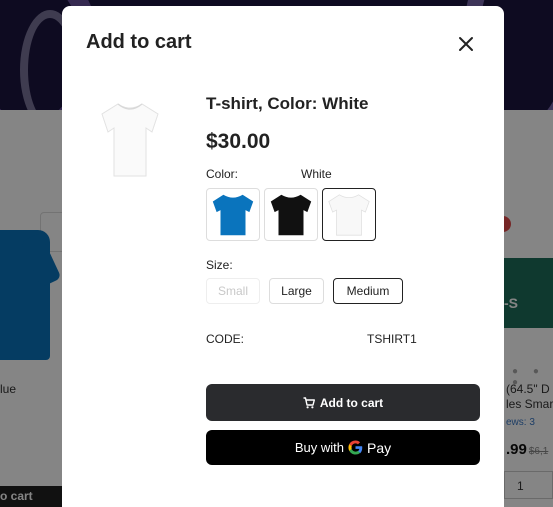 This screenshot has width=553, height=507. I want to click on color-label: Color:, so click(222, 174).